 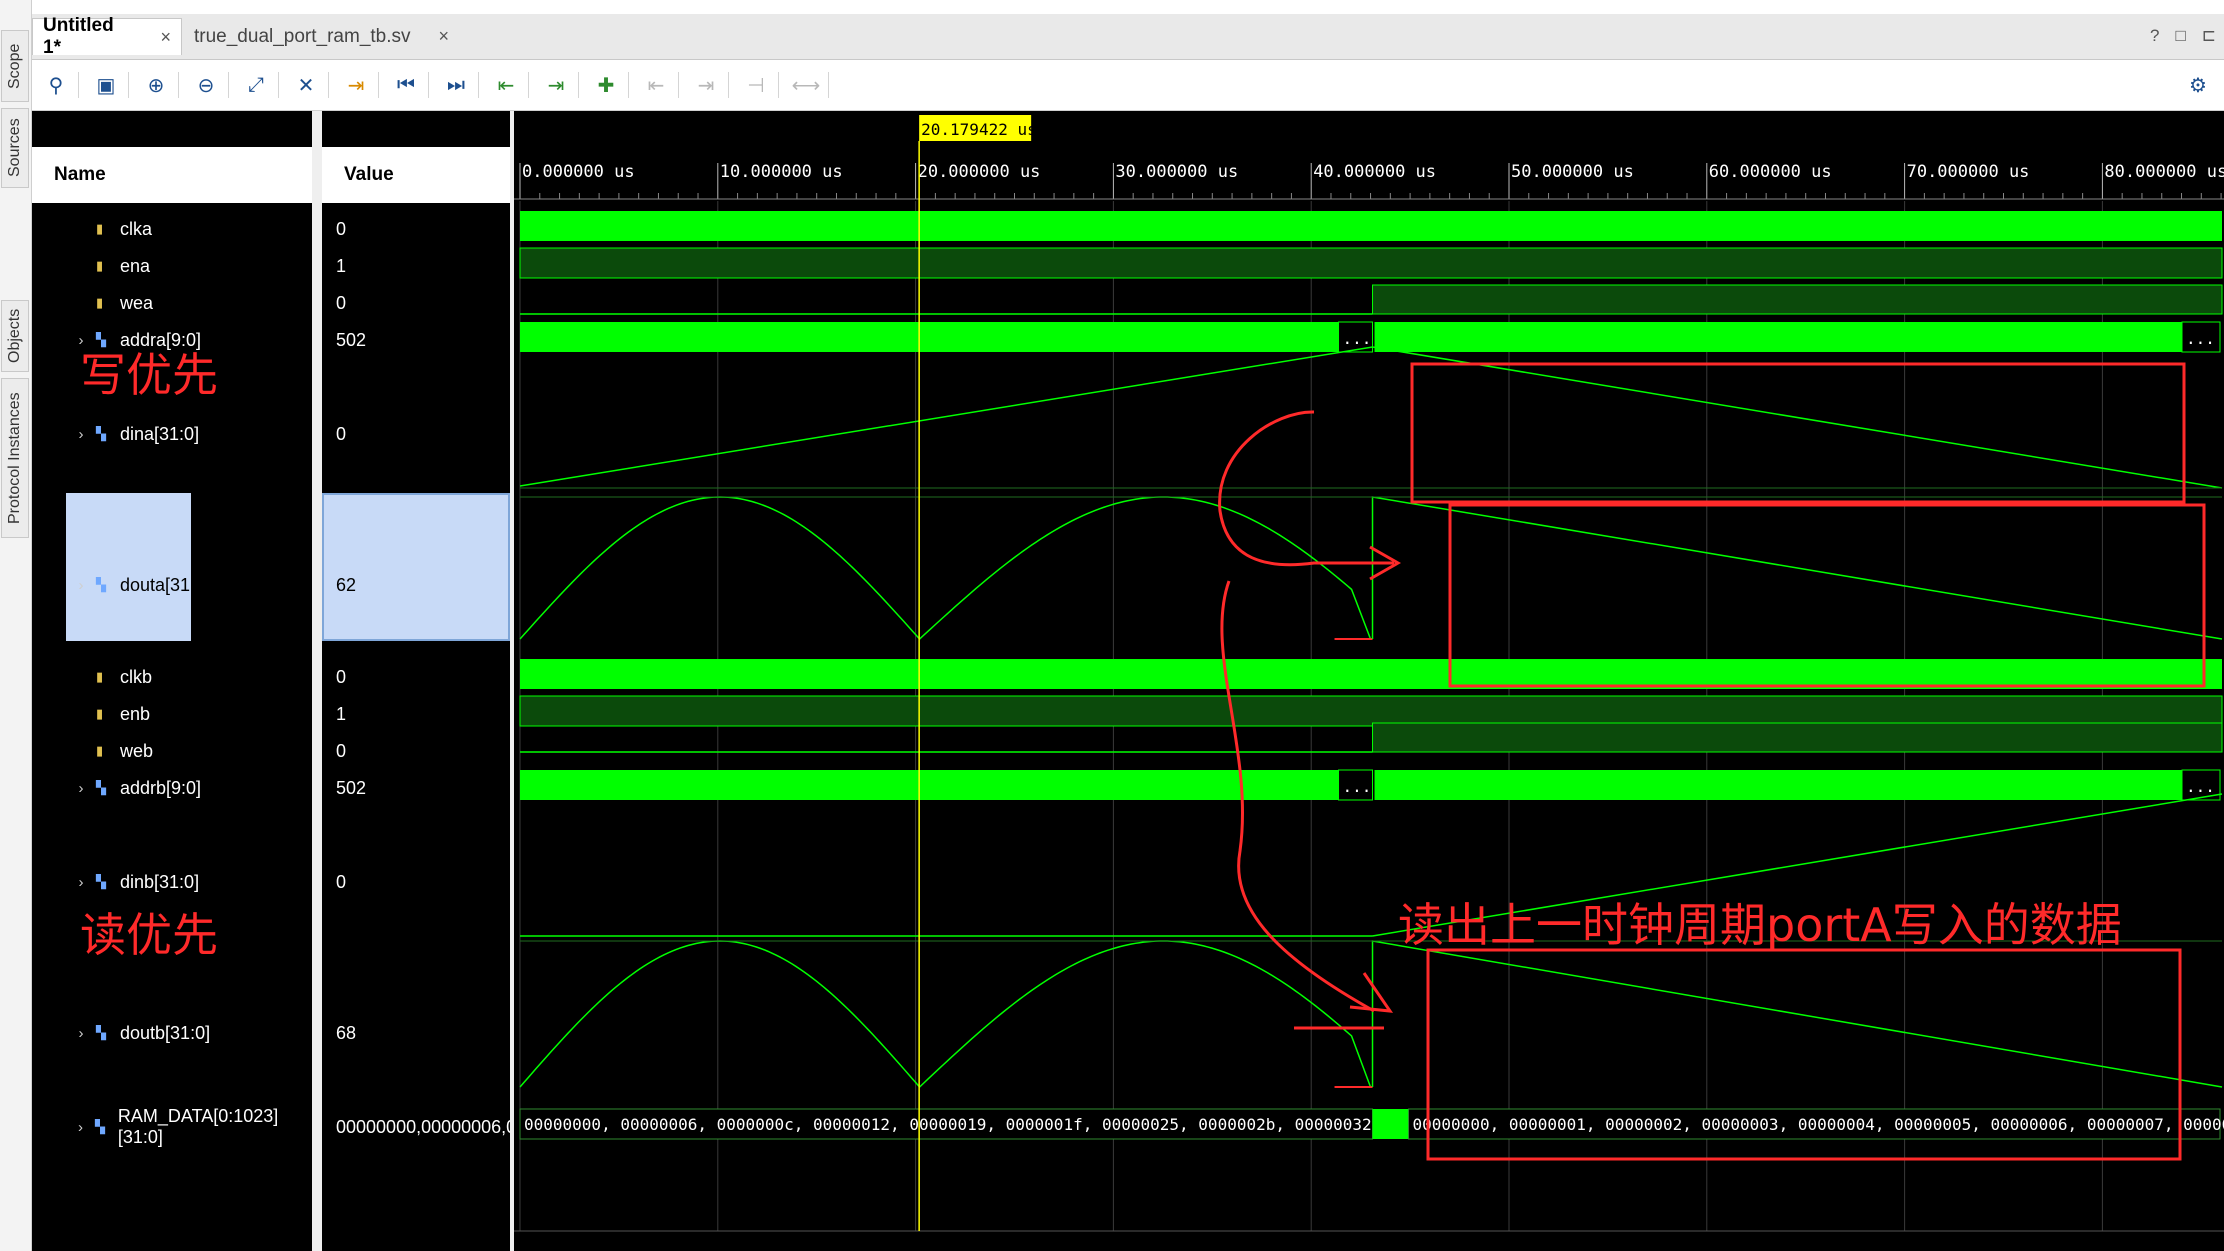 I want to click on clka-waveform, so click(x=1371, y=226).